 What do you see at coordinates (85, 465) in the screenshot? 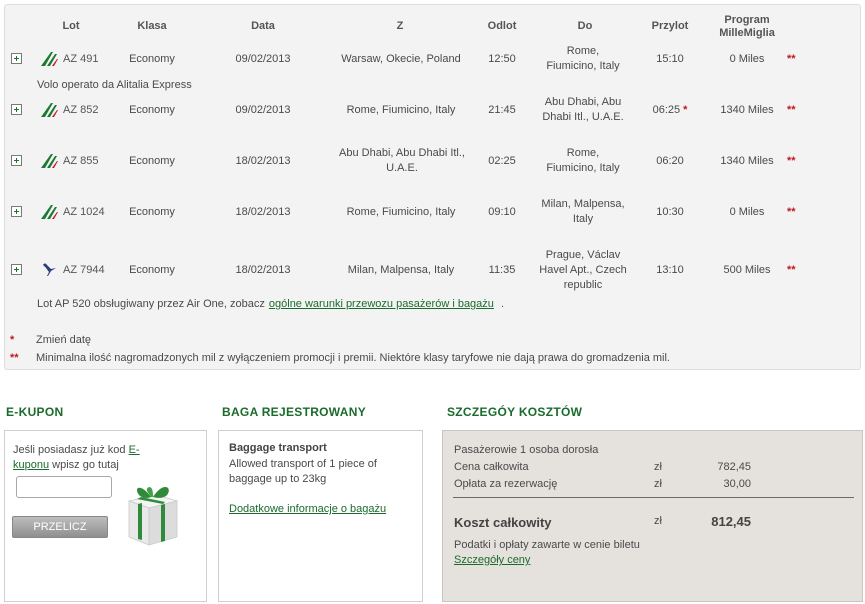
I see `ekupon-text-after: wpisz go tutaj` at bounding box center [85, 465].